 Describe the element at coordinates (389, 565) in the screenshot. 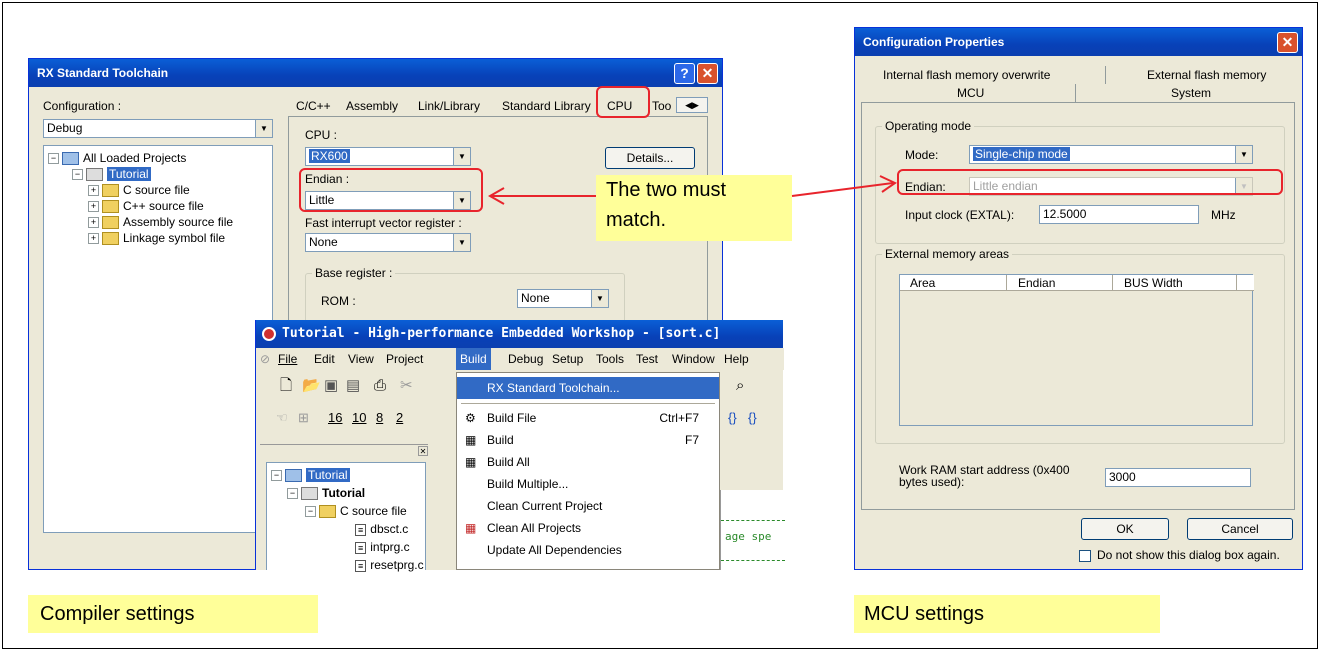

I see `tree-file-resetprg: ≡ resetprg.c` at that location.